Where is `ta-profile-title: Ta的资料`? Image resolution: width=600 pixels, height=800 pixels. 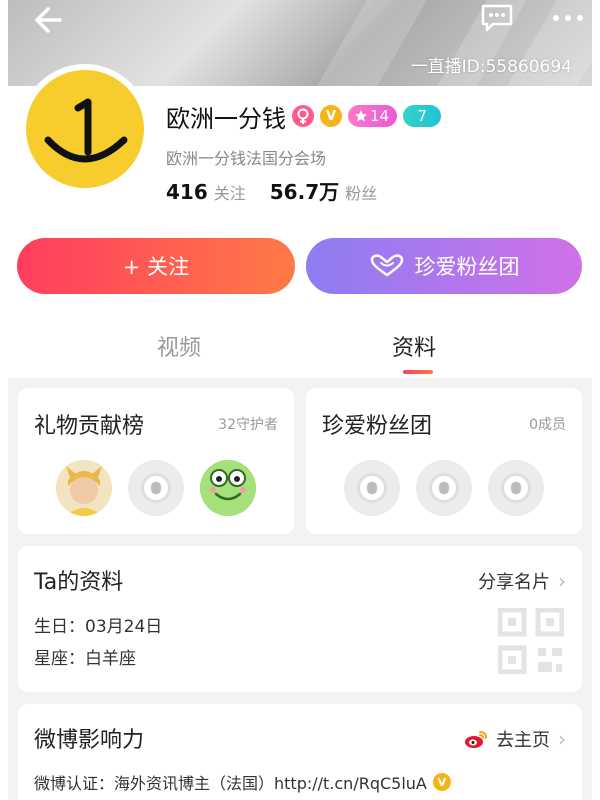 ta-profile-title: Ta的资料 is located at coordinates (79, 582).